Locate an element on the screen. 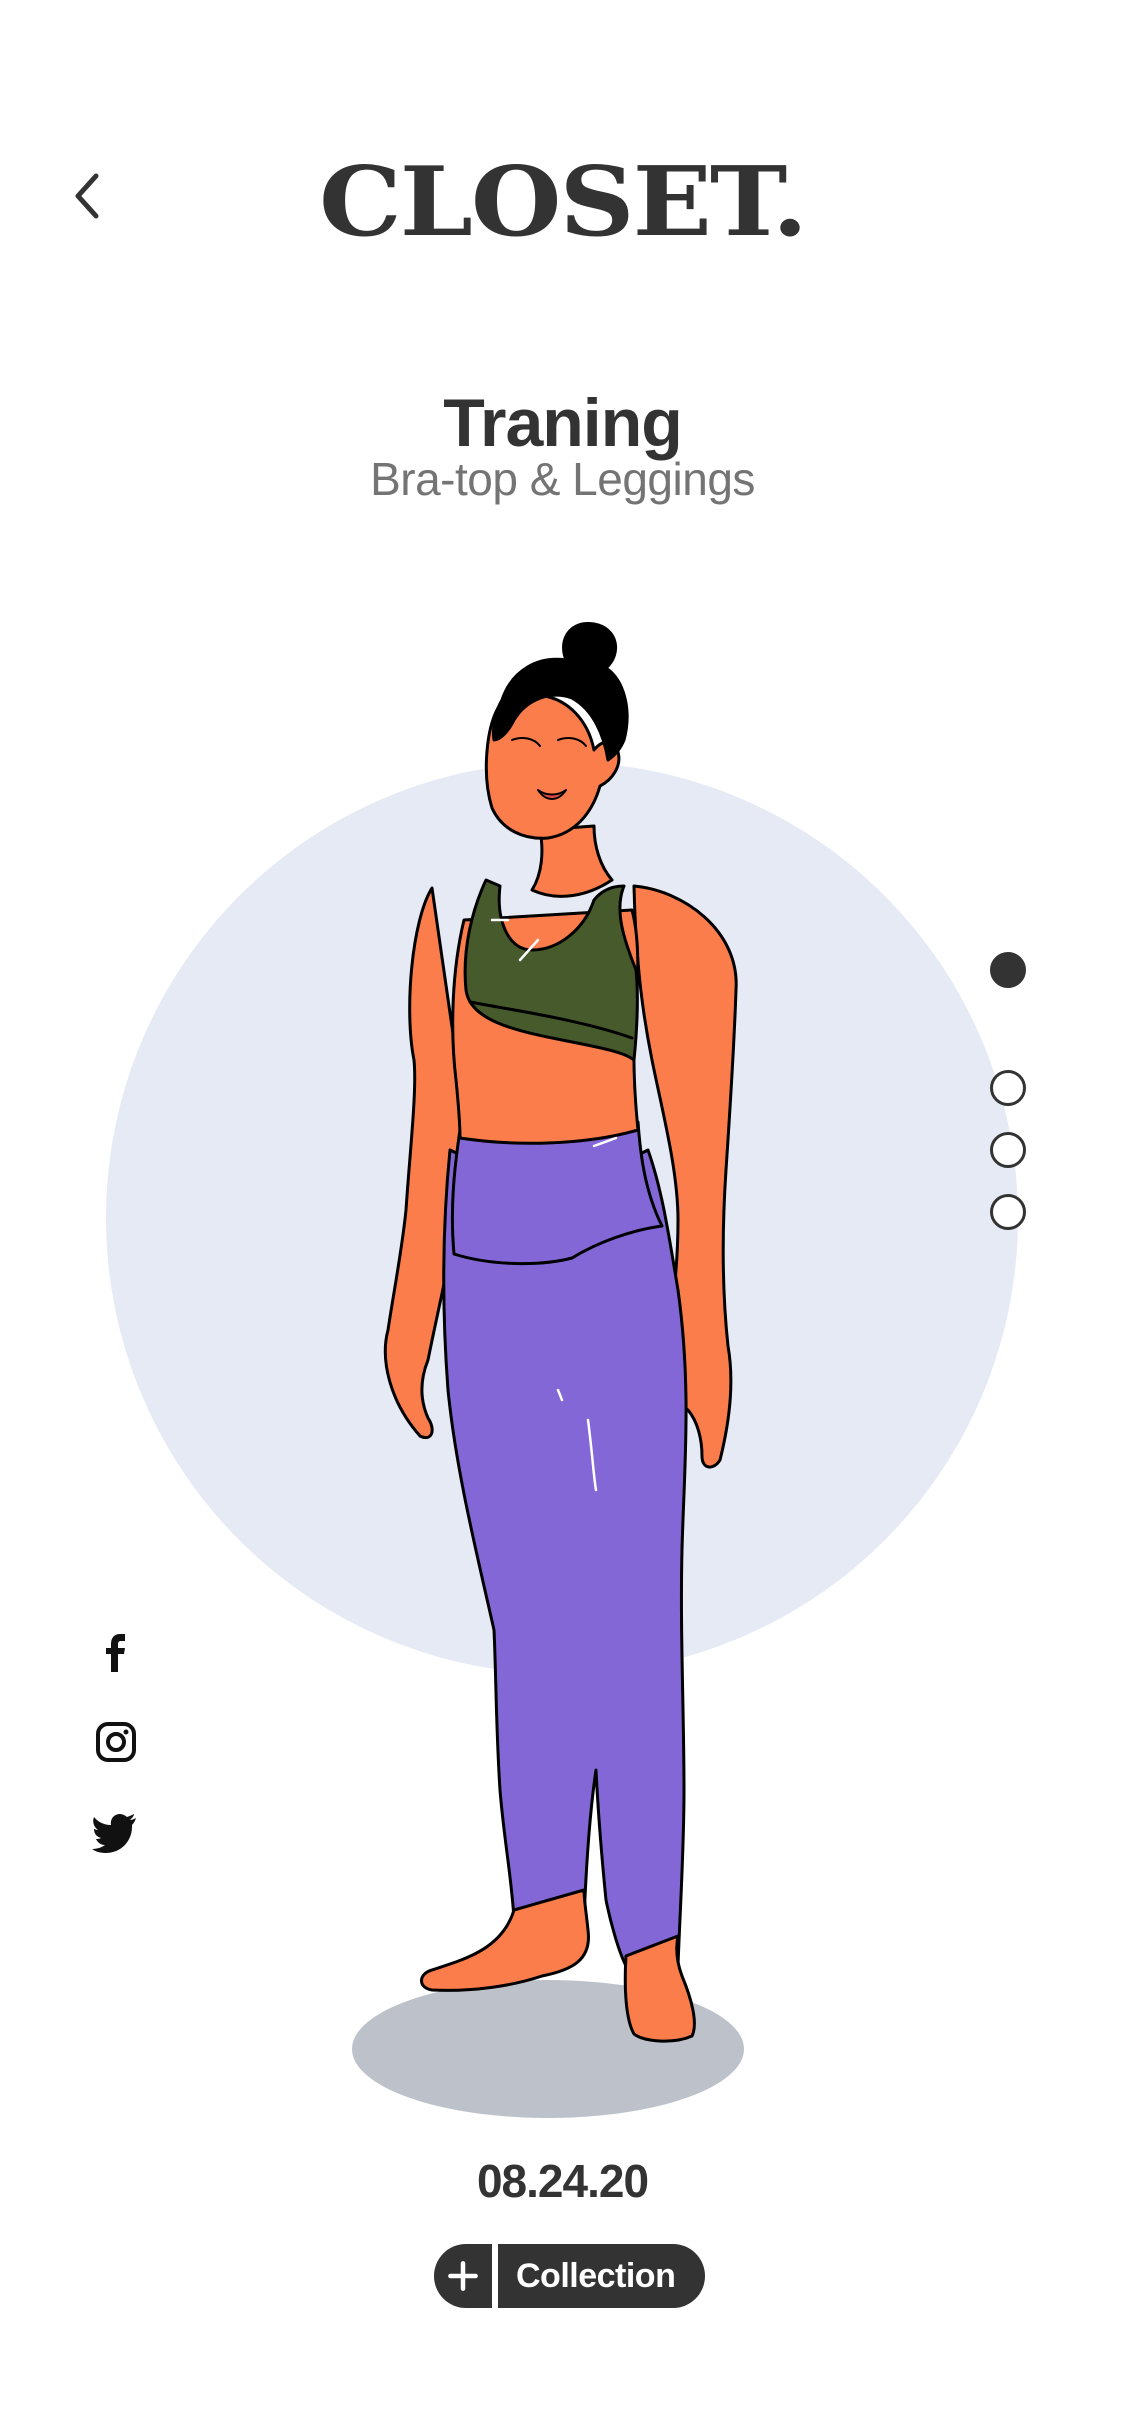 The width and height of the screenshot is (1125, 2436). instagram-button is located at coordinates (116, 1742).